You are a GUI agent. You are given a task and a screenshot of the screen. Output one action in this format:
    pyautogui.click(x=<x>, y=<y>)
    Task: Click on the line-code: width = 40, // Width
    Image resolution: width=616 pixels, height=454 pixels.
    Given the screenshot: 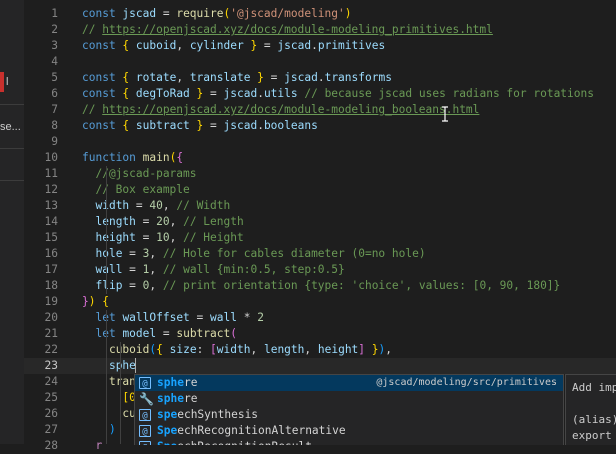 What is the action you would take?
    pyautogui.click(x=156, y=206)
    